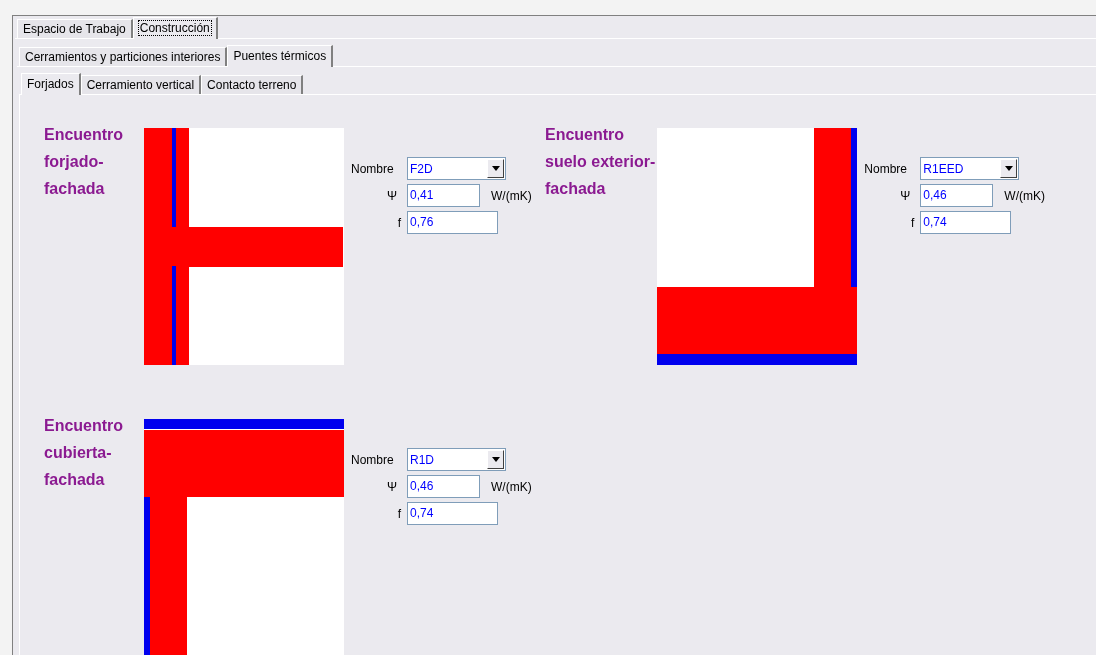 The image size is (1096, 655). Describe the element at coordinates (280, 56) in the screenshot. I see `tab: Puentes térmicos` at that location.